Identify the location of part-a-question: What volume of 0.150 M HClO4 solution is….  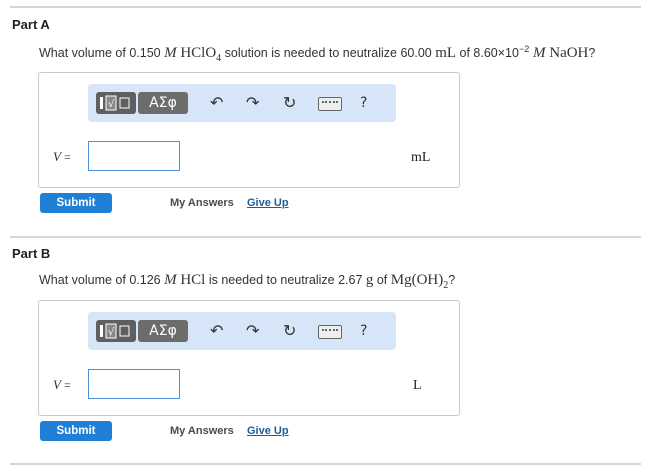
(317, 54).